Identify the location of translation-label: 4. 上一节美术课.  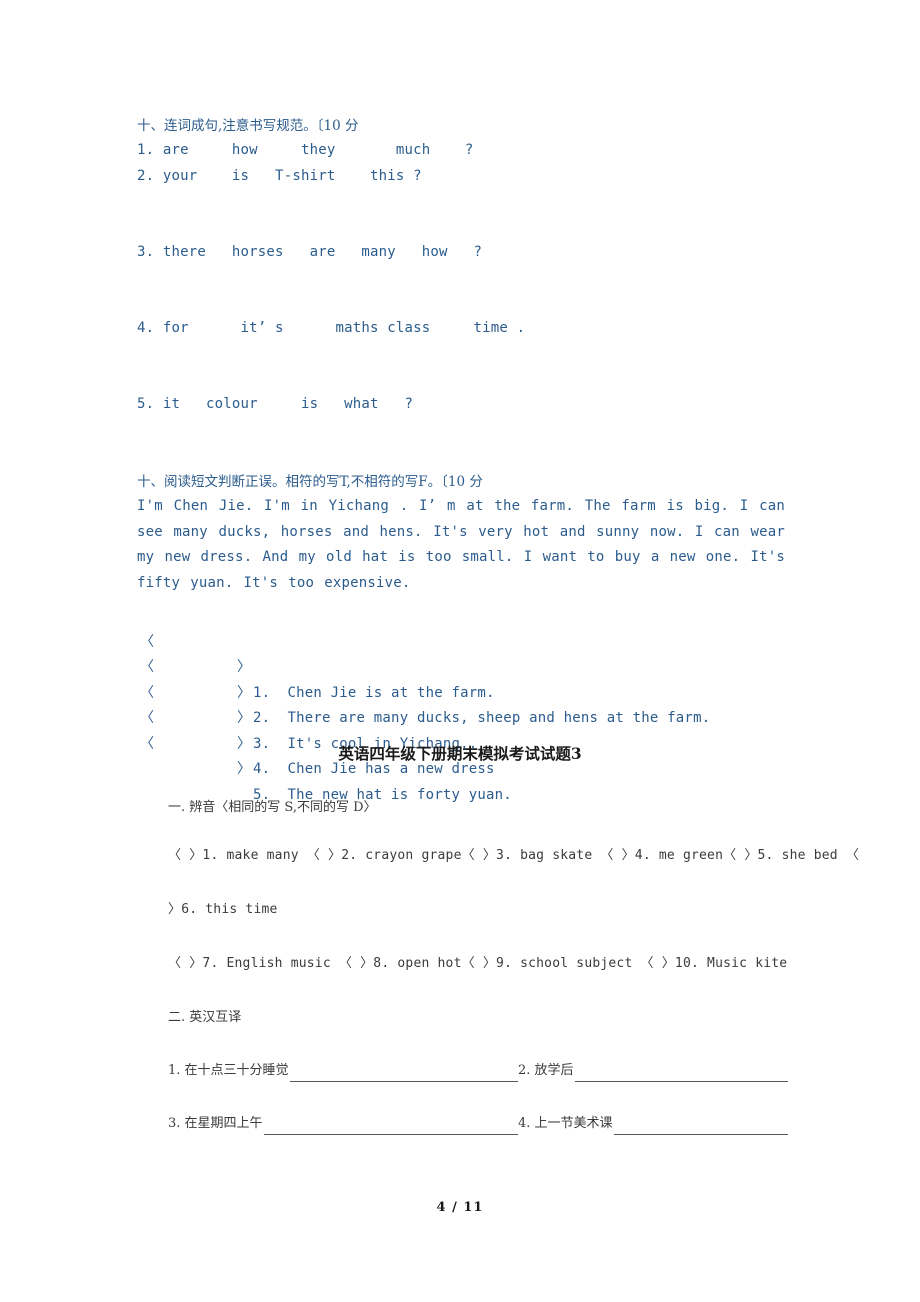
(565, 1123).